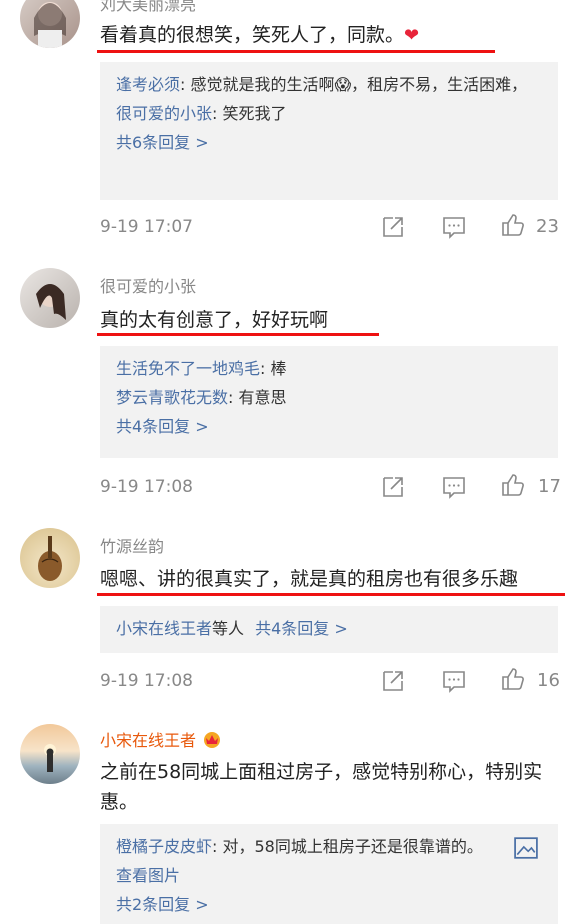  Describe the element at coordinates (549, 486) in the screenshot. I see `like-count: 17` at that location.